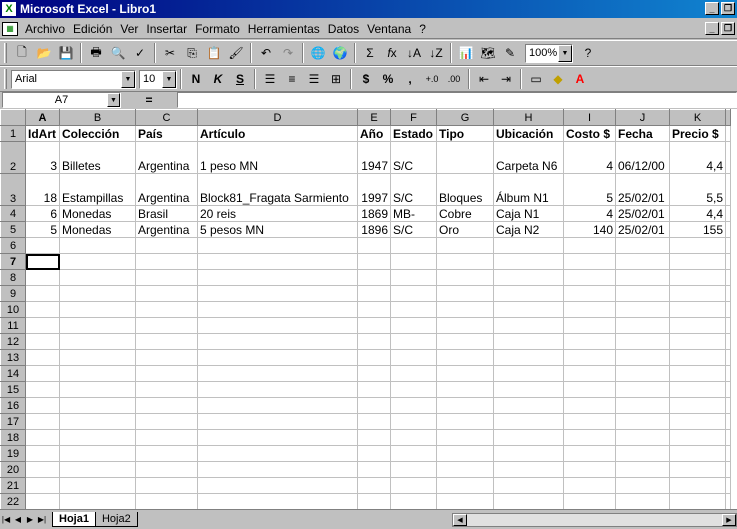 This screenshot has height=529, width=737. I want to click on redo-icon: ↷, so click(288, 53).